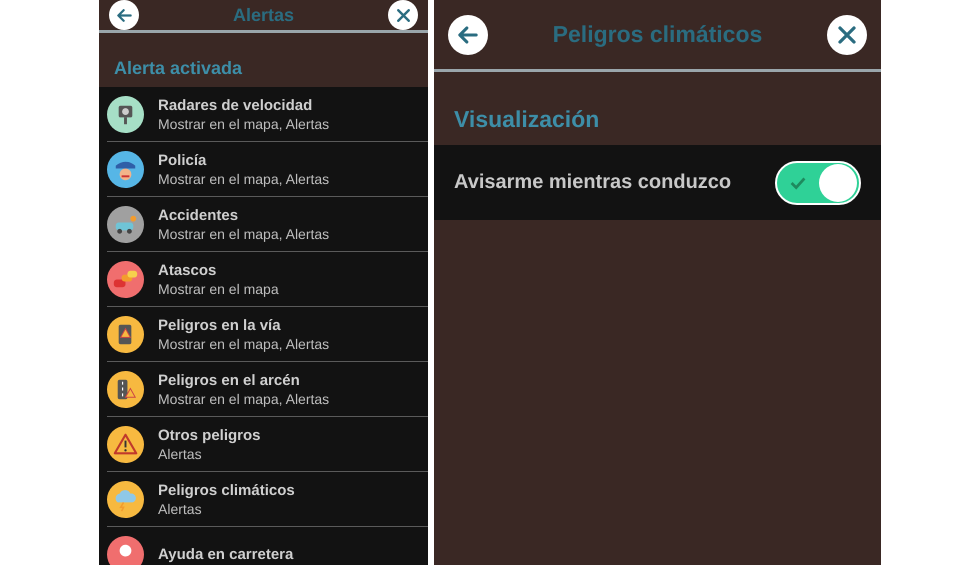  I want to click on alert-title: Accidentes, so click(199, 215).